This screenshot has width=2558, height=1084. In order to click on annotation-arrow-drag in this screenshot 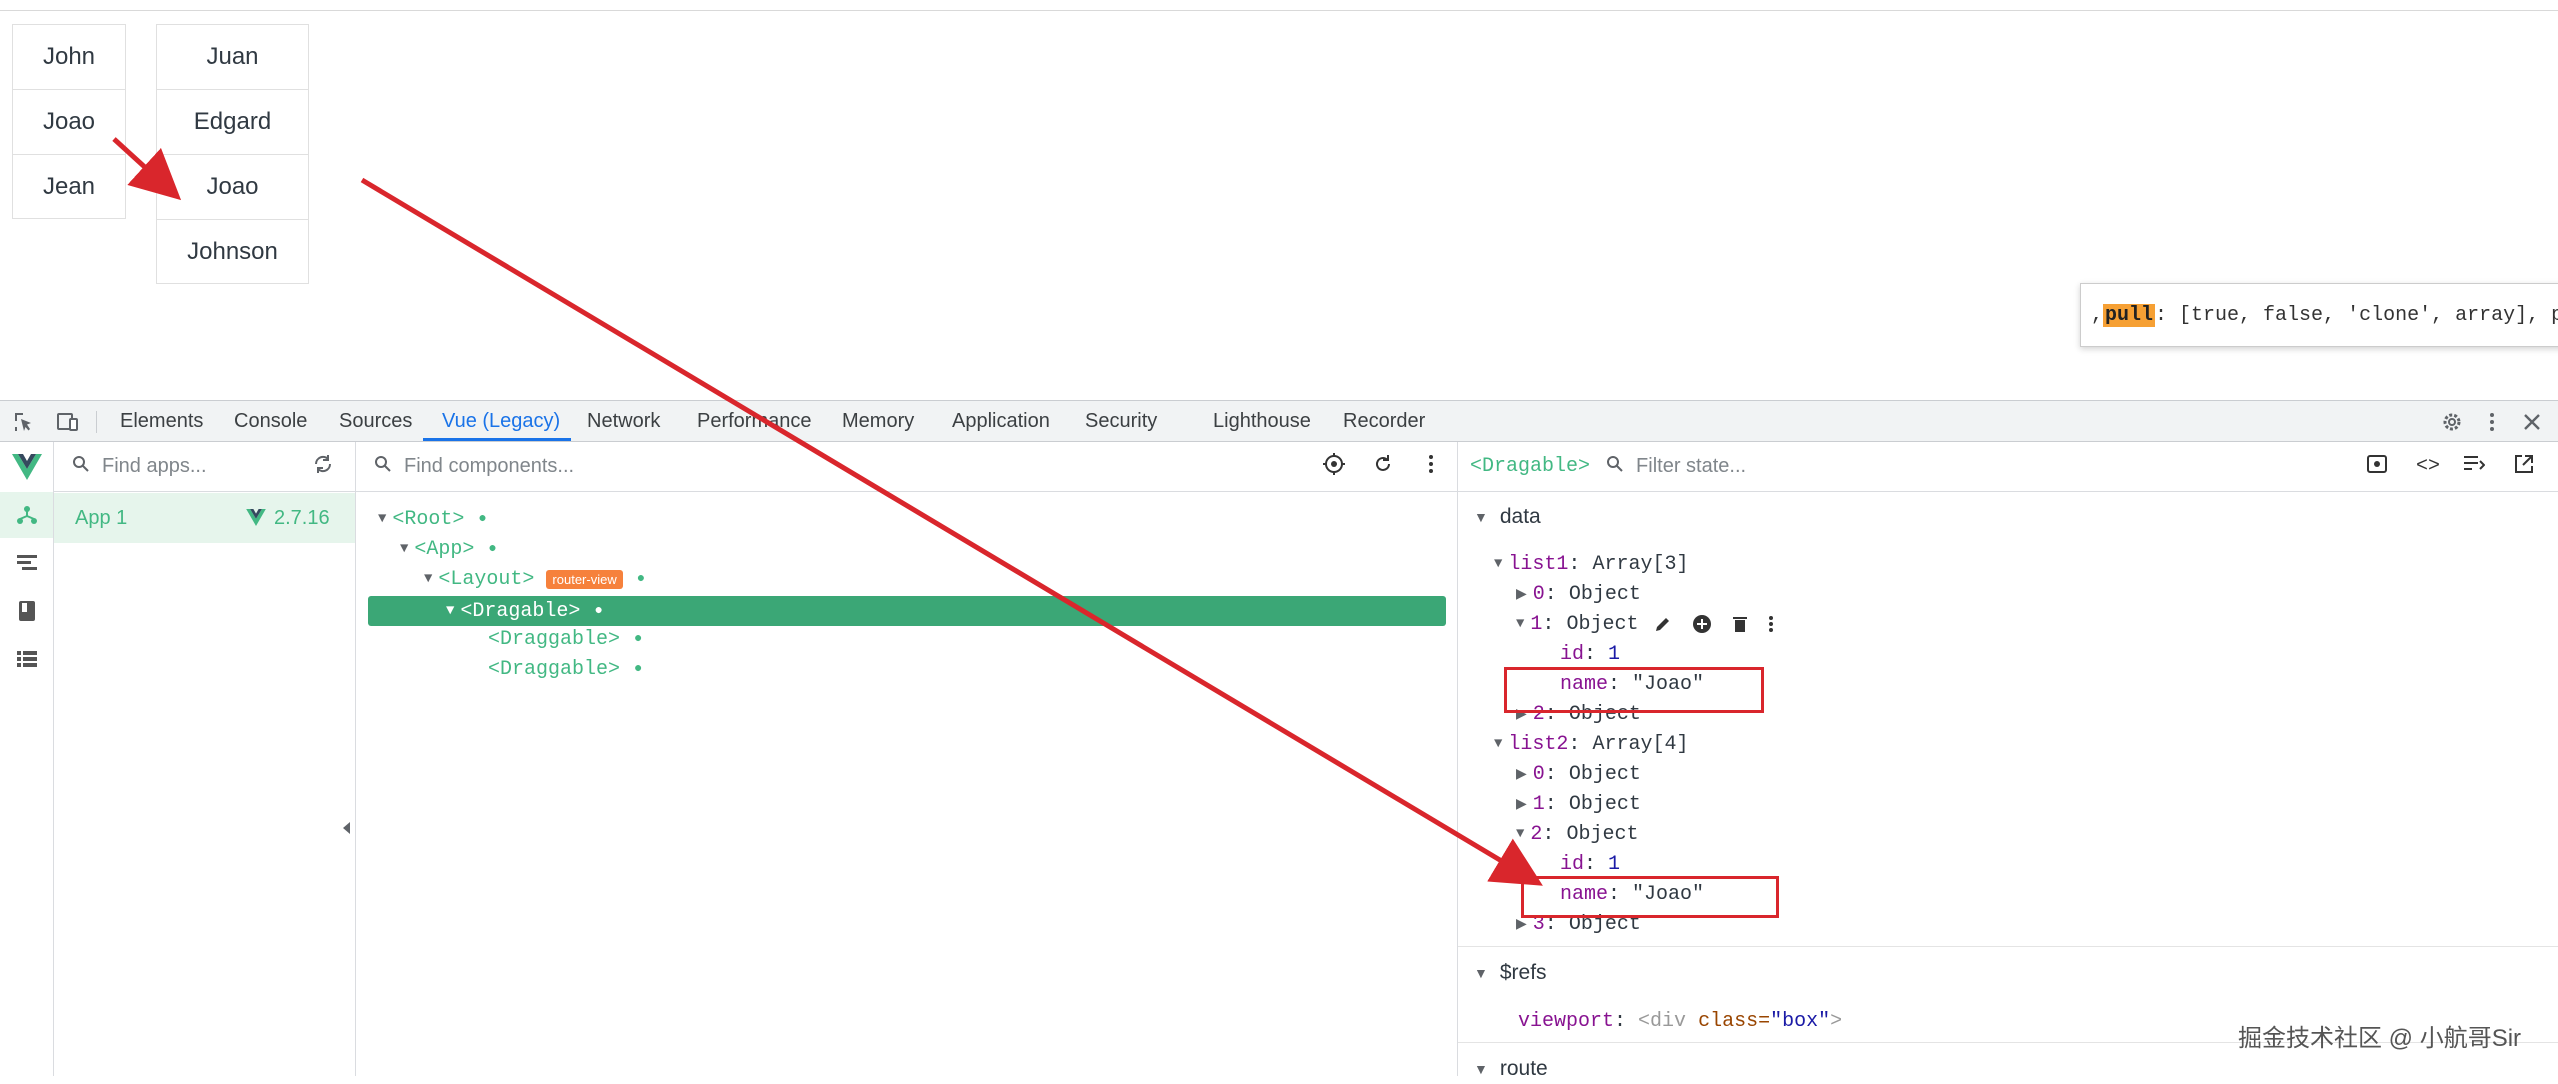, I will do `click(147, 169)`.